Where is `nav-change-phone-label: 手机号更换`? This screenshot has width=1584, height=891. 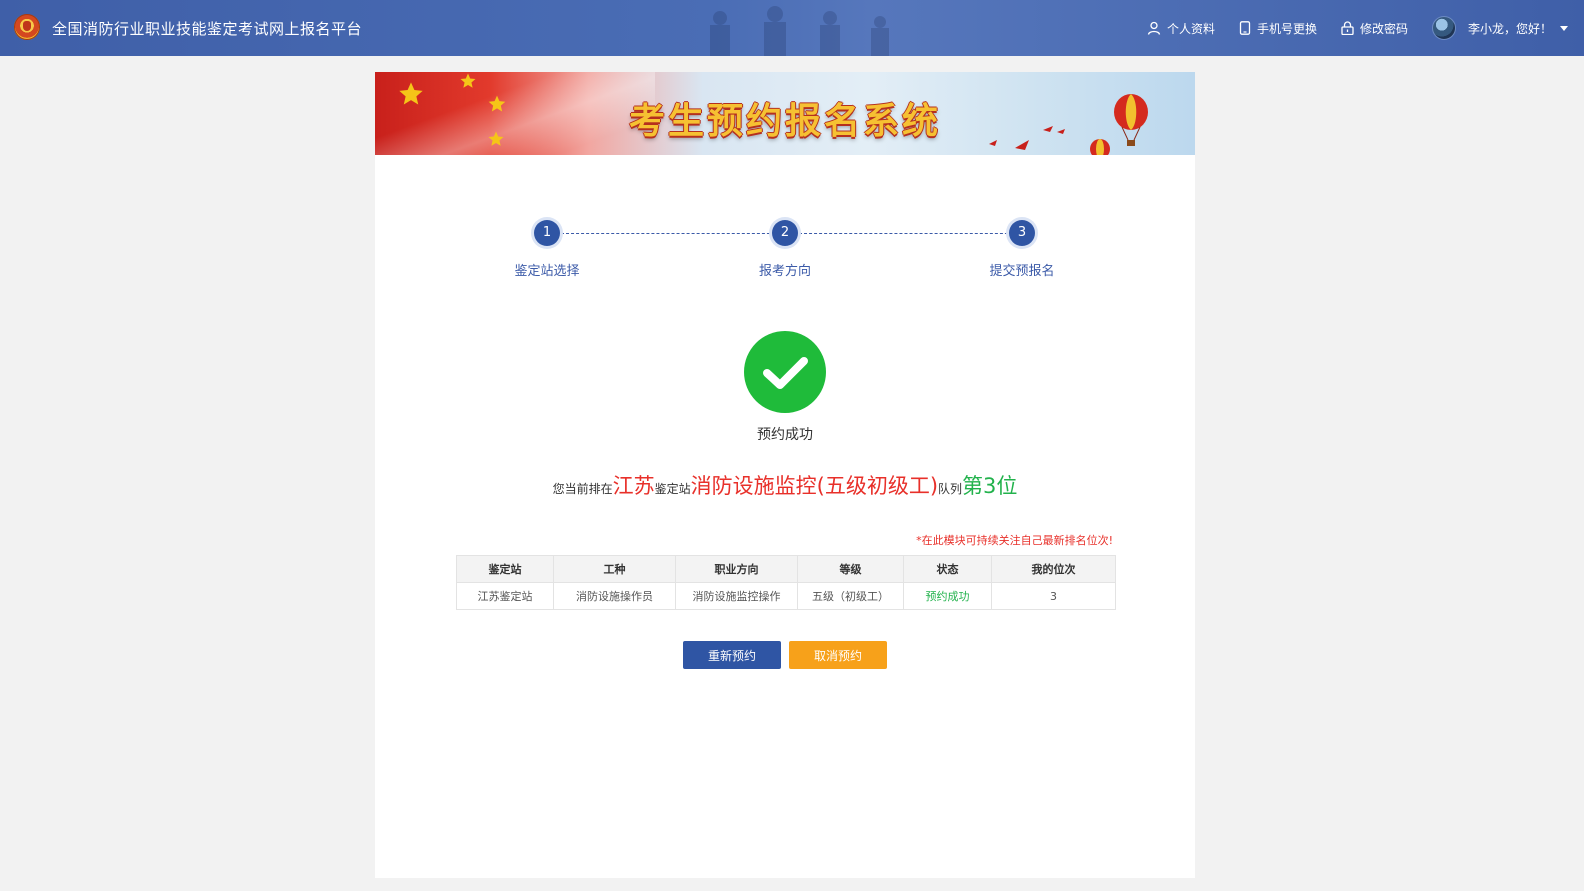
nav-change-phone-label: 手机号更换 is located at coordinates (1286, 28).